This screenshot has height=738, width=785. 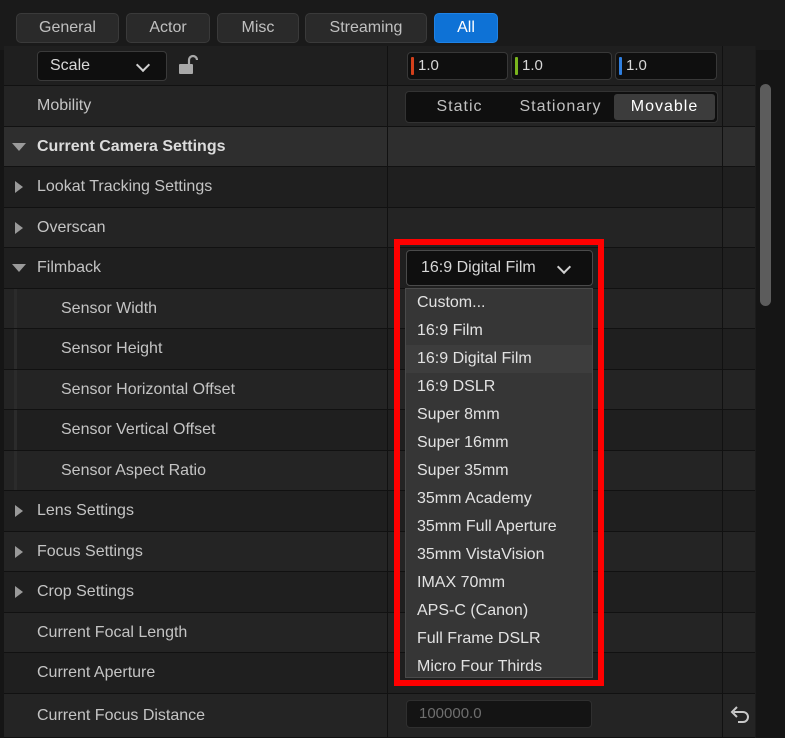 What do you see at coordinates (71, 227) in the screenshot?
I see `overscan-label: Overscan` at bounding box center [71, 227].